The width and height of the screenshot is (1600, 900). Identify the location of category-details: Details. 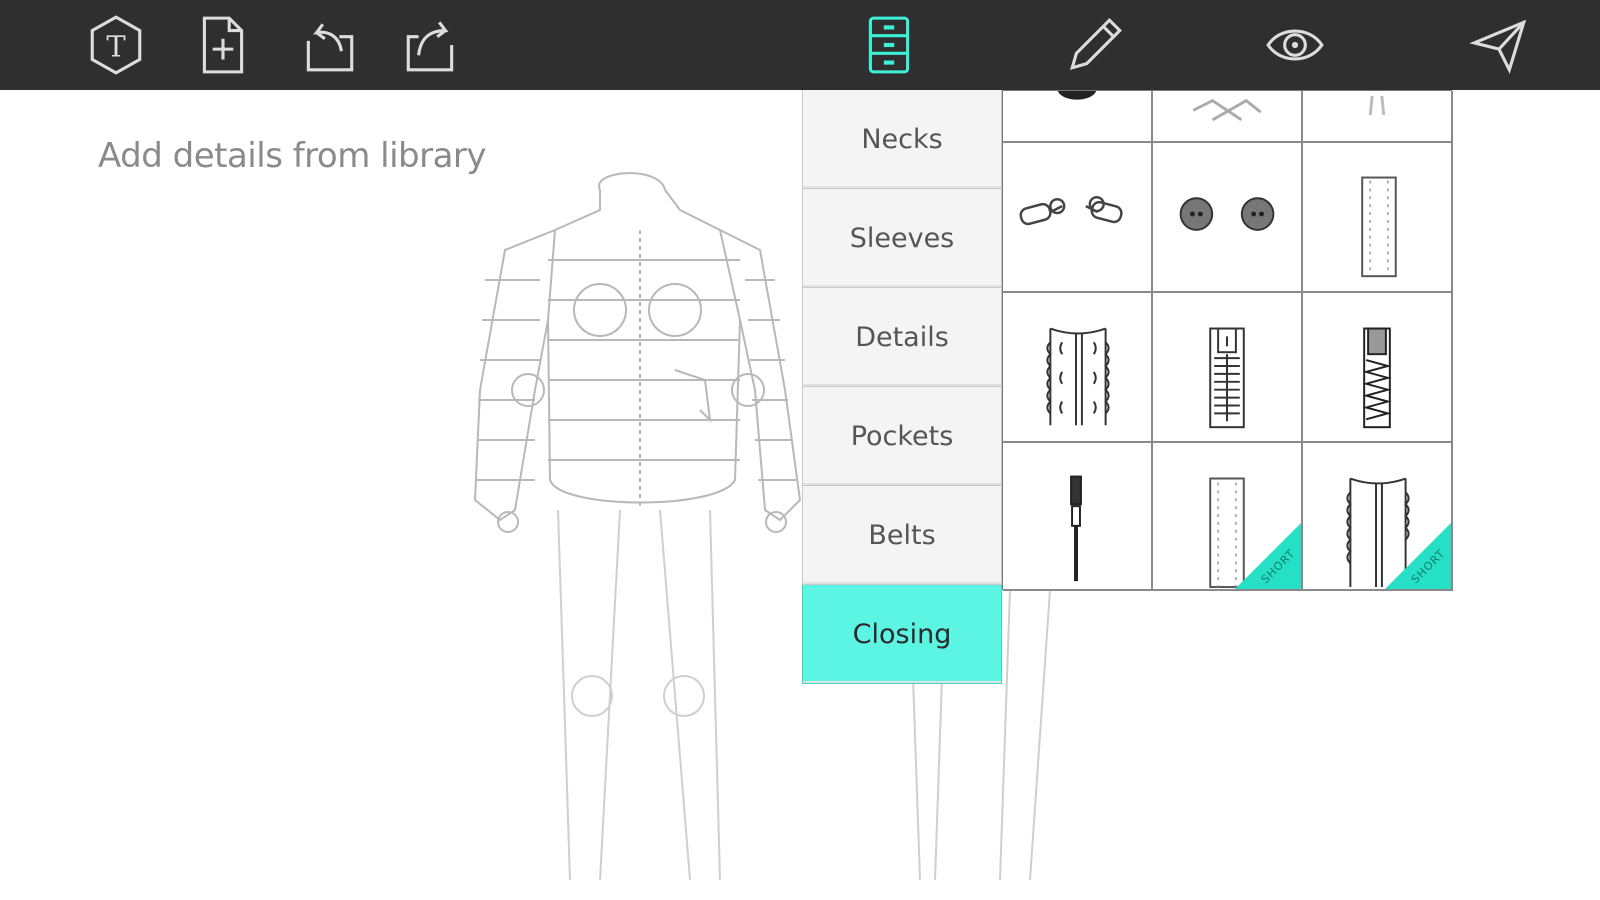
(902, 337).